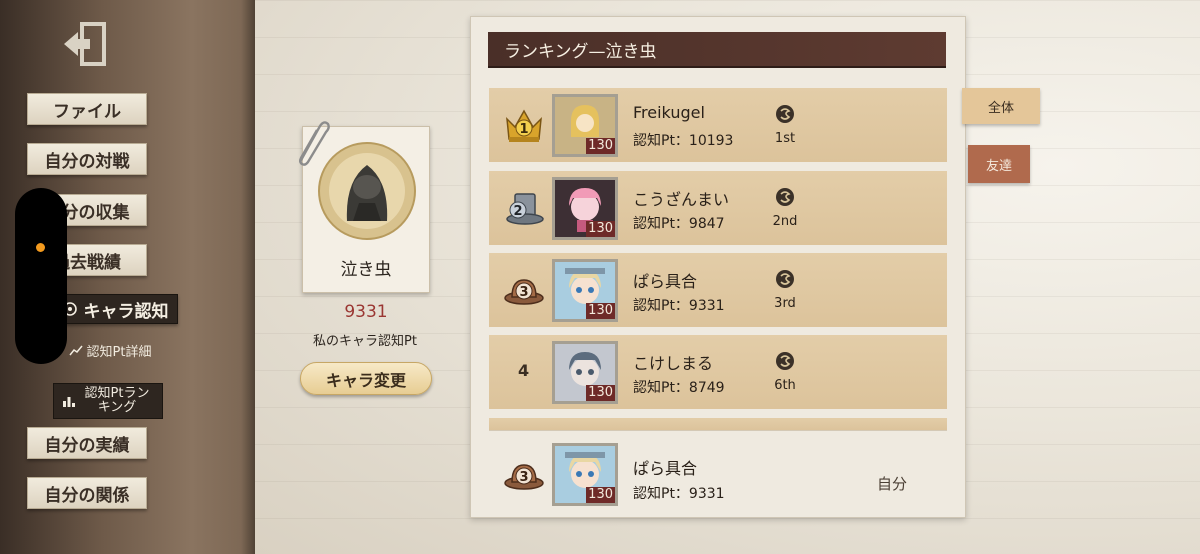  Describe the element at coordinates (366, 270) in the screenshot. I see `character-name: 泣き虫` at that location.